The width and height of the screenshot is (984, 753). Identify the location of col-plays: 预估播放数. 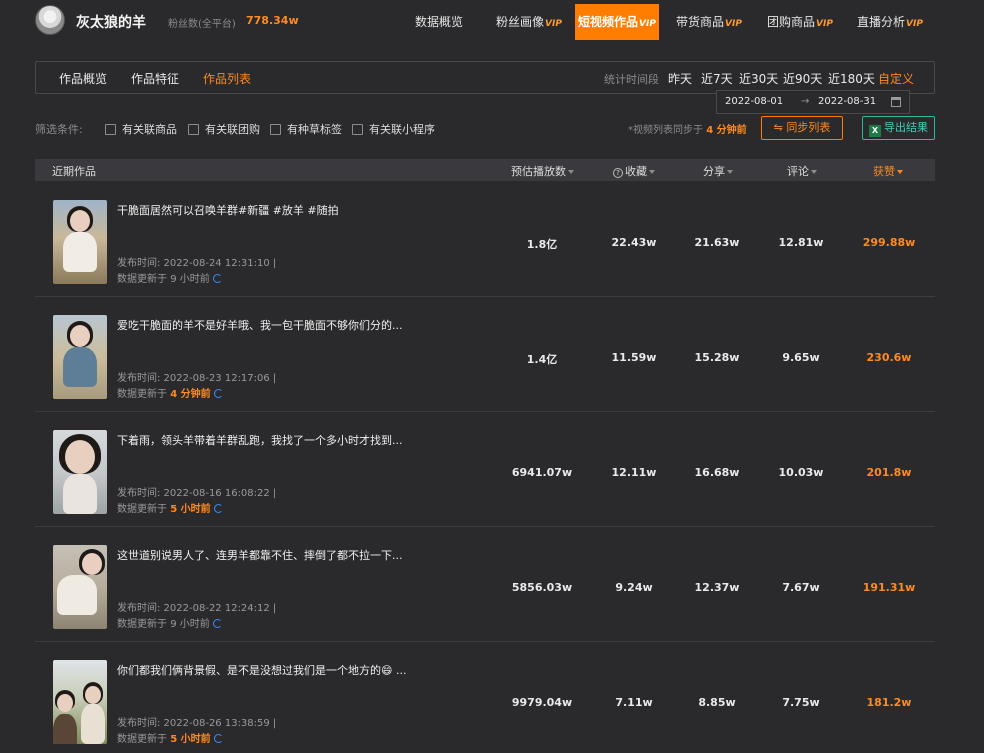
(542, 171).